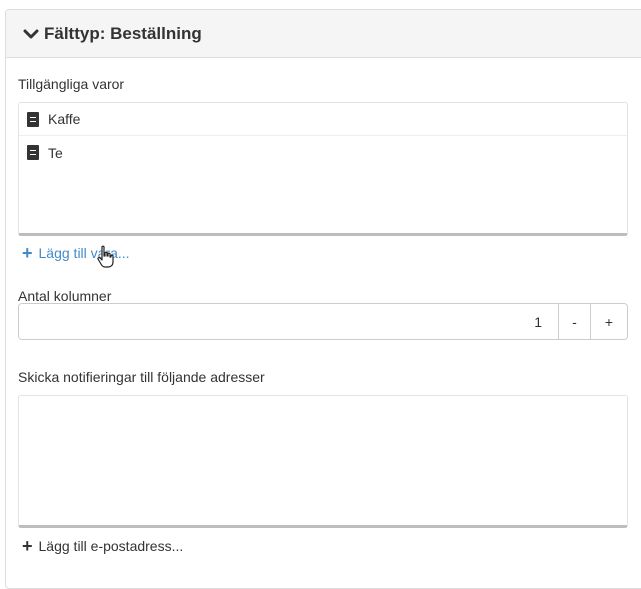 The width and height of the screenshot is (641, 589). I want to click on list-item-kaffe: Kaffe, so click(323, 119).